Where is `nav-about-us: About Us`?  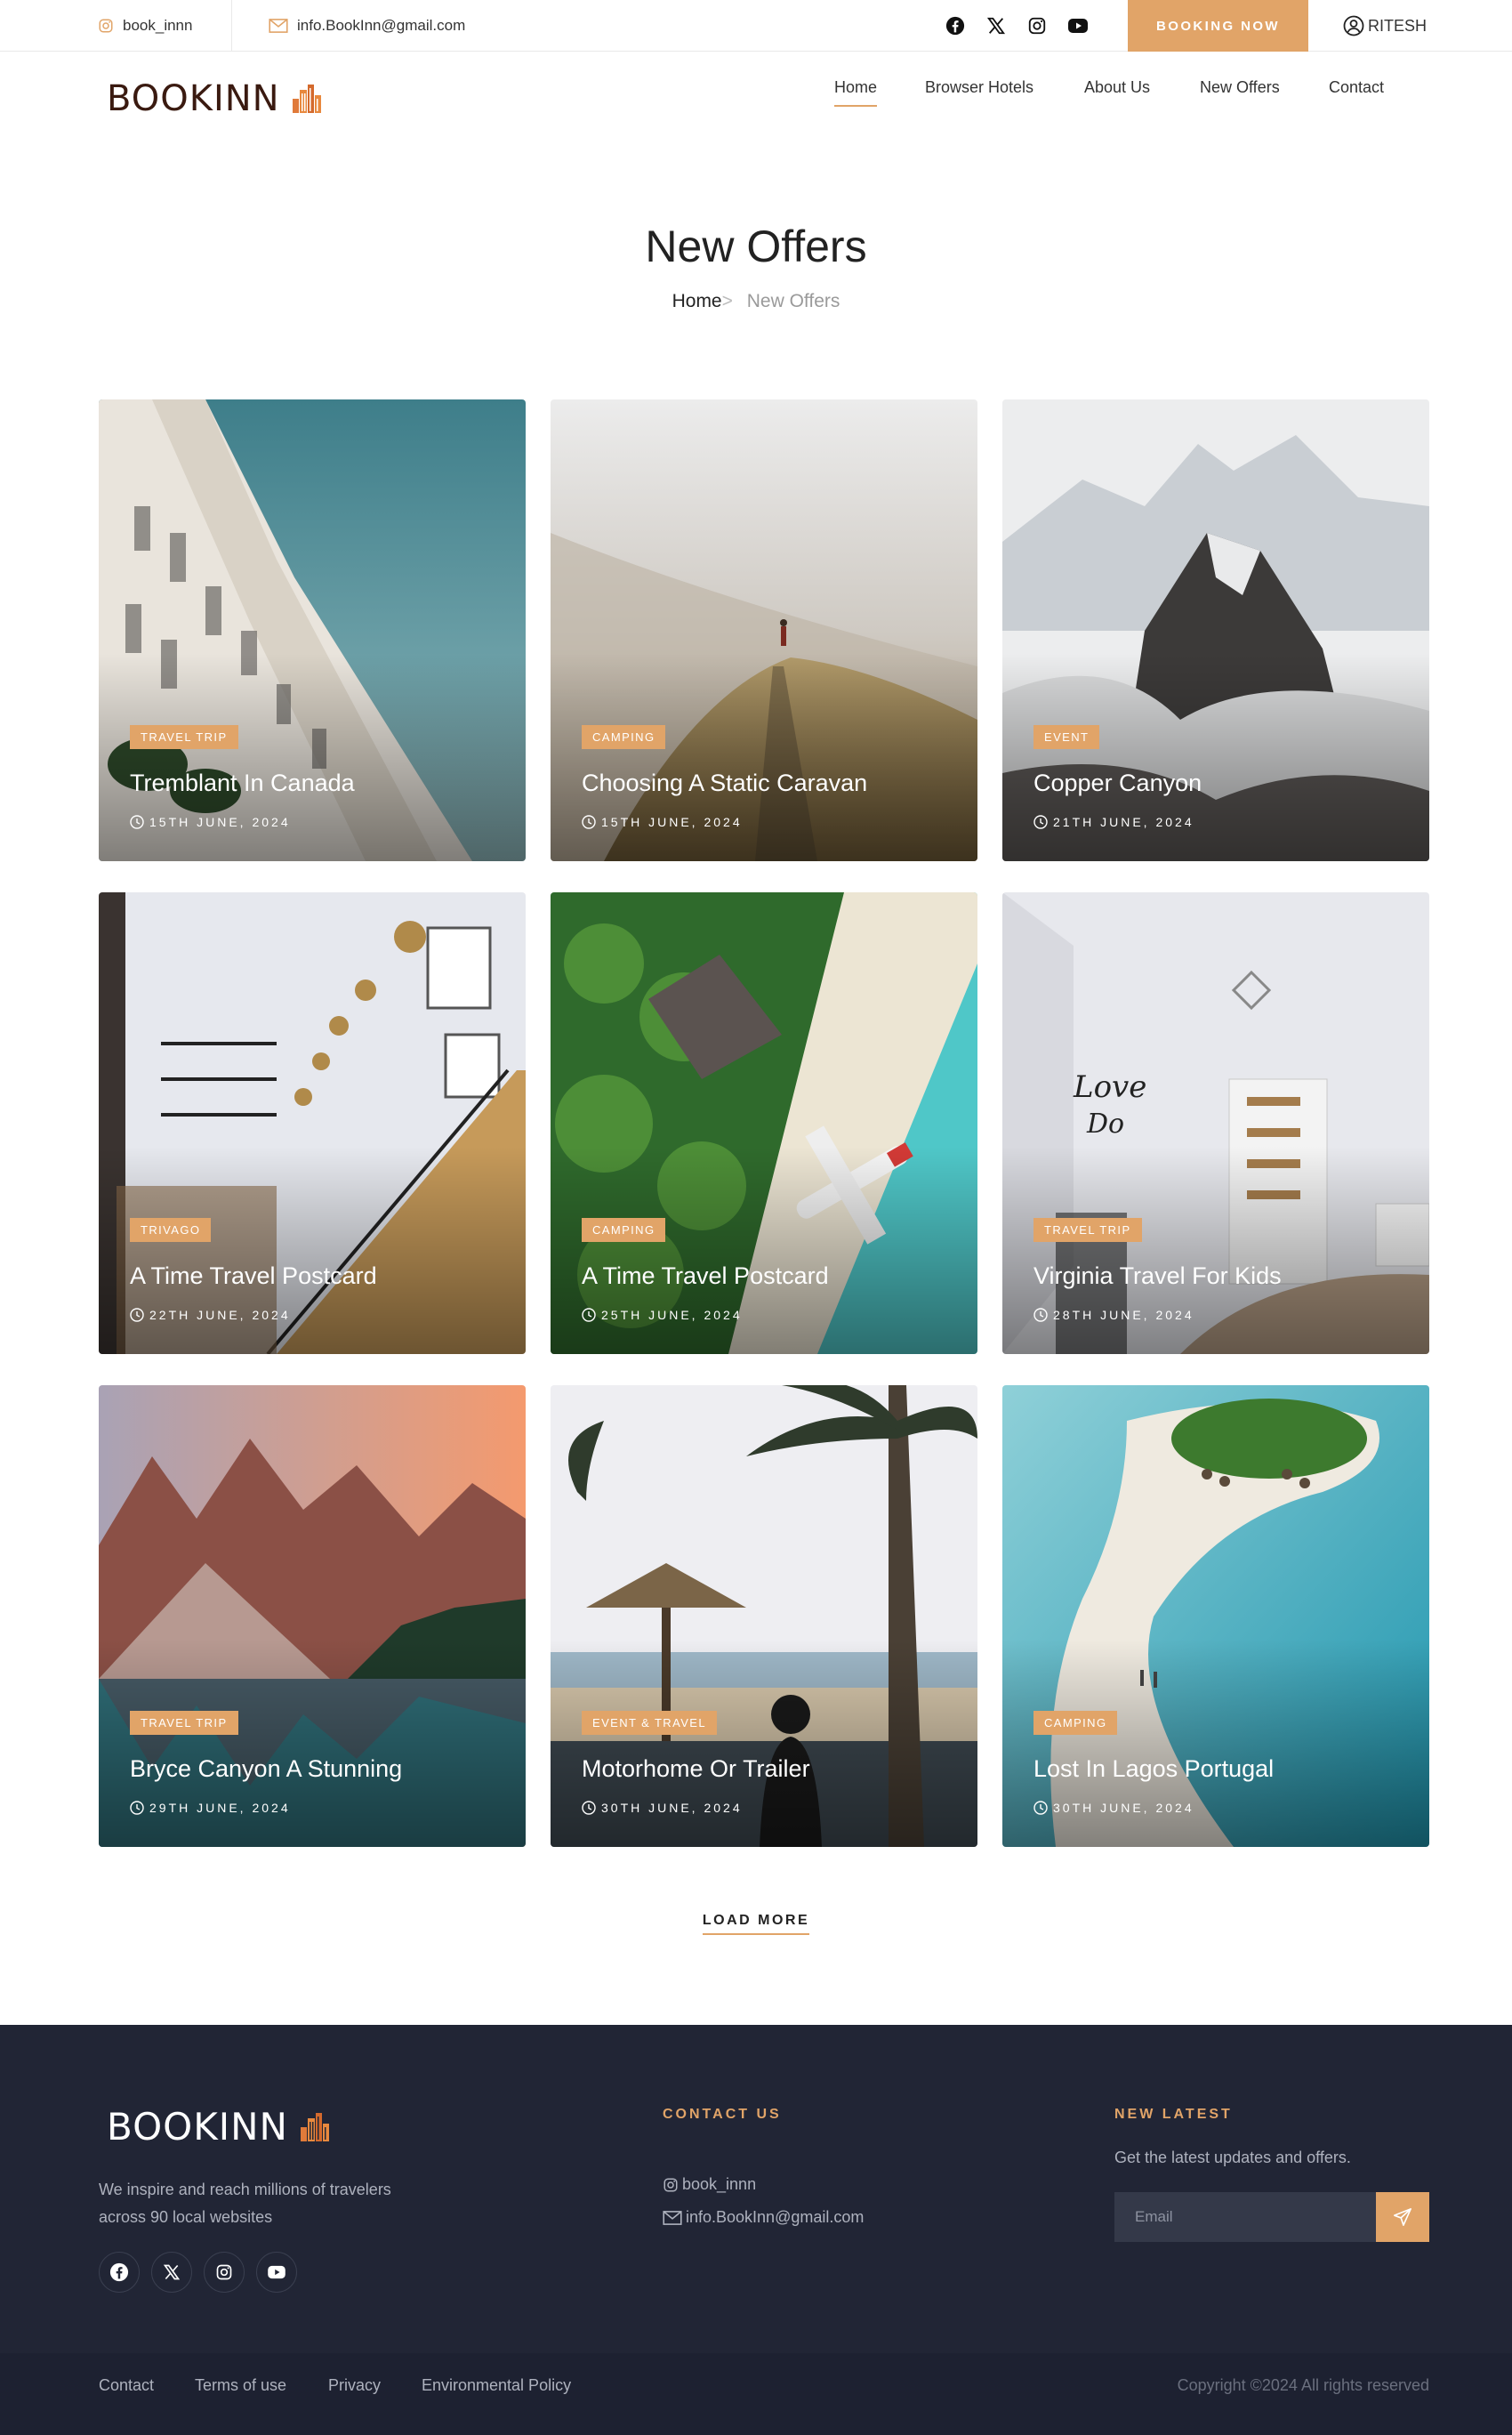
nav-about-us: About Us is located at coordinates (1117, 87).